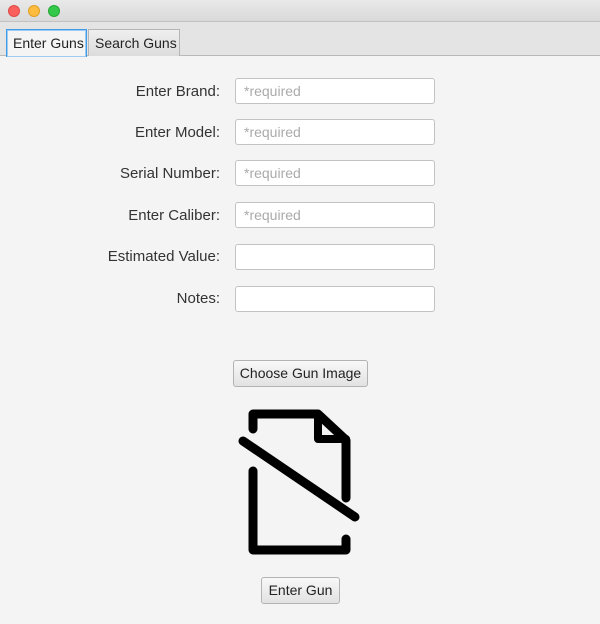 Image resolution: width=600 pixels, height=624 pixels. I want to click on notes-label: Notes:, so click(198, 298).